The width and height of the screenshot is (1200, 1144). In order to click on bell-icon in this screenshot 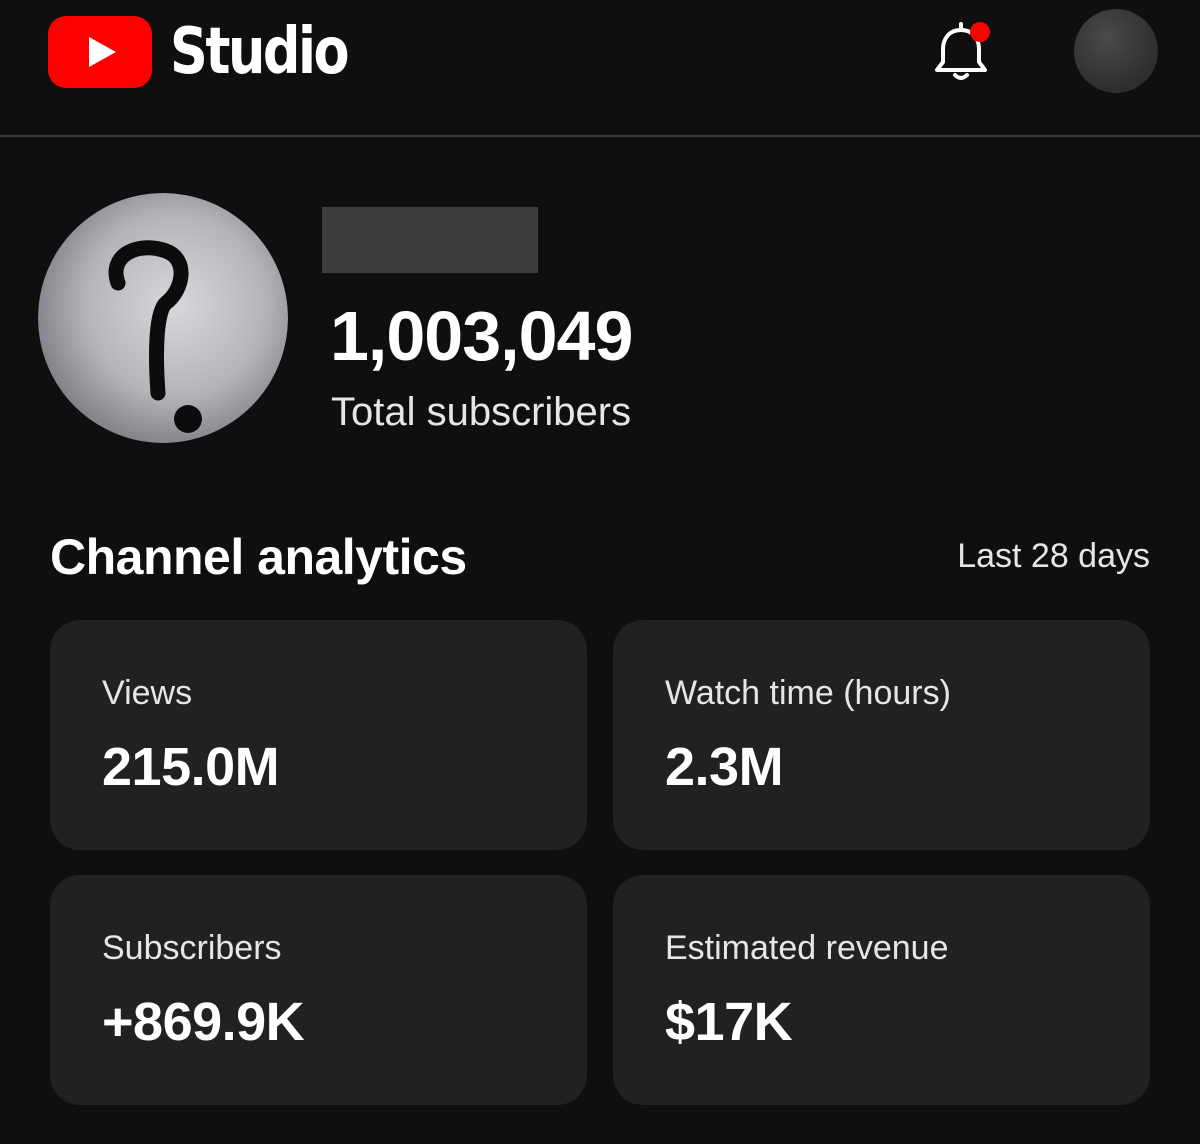, I will do `click(962, 51)`.